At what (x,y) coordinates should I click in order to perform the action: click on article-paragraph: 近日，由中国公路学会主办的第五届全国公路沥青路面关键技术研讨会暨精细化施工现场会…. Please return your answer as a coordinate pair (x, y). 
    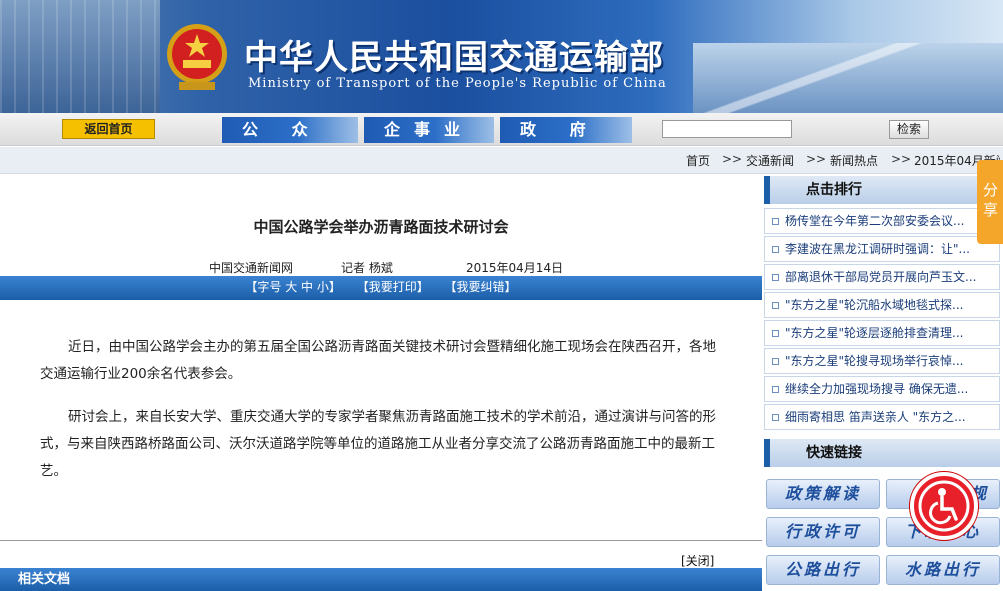
    Looking at the image, I should click on (378, 360).